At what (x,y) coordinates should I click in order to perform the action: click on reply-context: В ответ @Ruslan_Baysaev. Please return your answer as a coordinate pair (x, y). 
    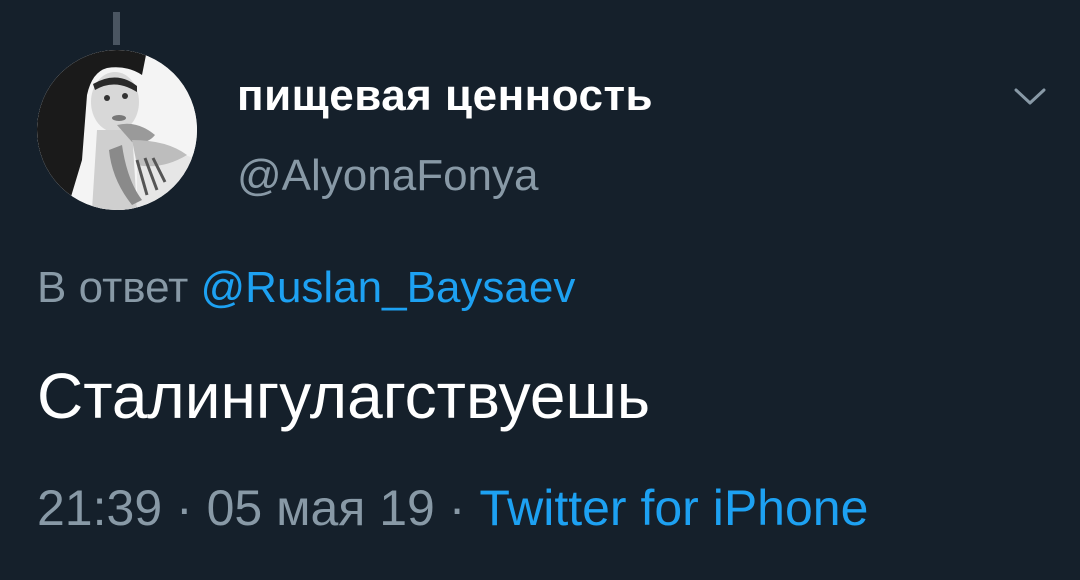
    Looking at the image, I should click on (306, 288).